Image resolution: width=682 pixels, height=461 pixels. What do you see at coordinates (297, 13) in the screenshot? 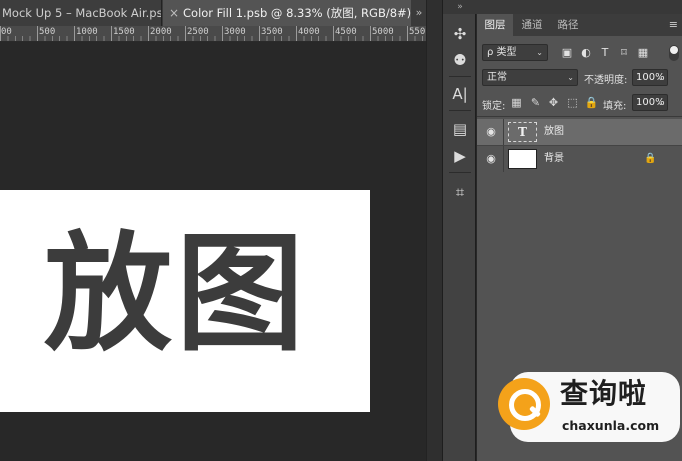
I see `tab-label: Color Fill 1.psb @ 8.33% (放图, RGB/8#) *` at bounding box center [297, 13].